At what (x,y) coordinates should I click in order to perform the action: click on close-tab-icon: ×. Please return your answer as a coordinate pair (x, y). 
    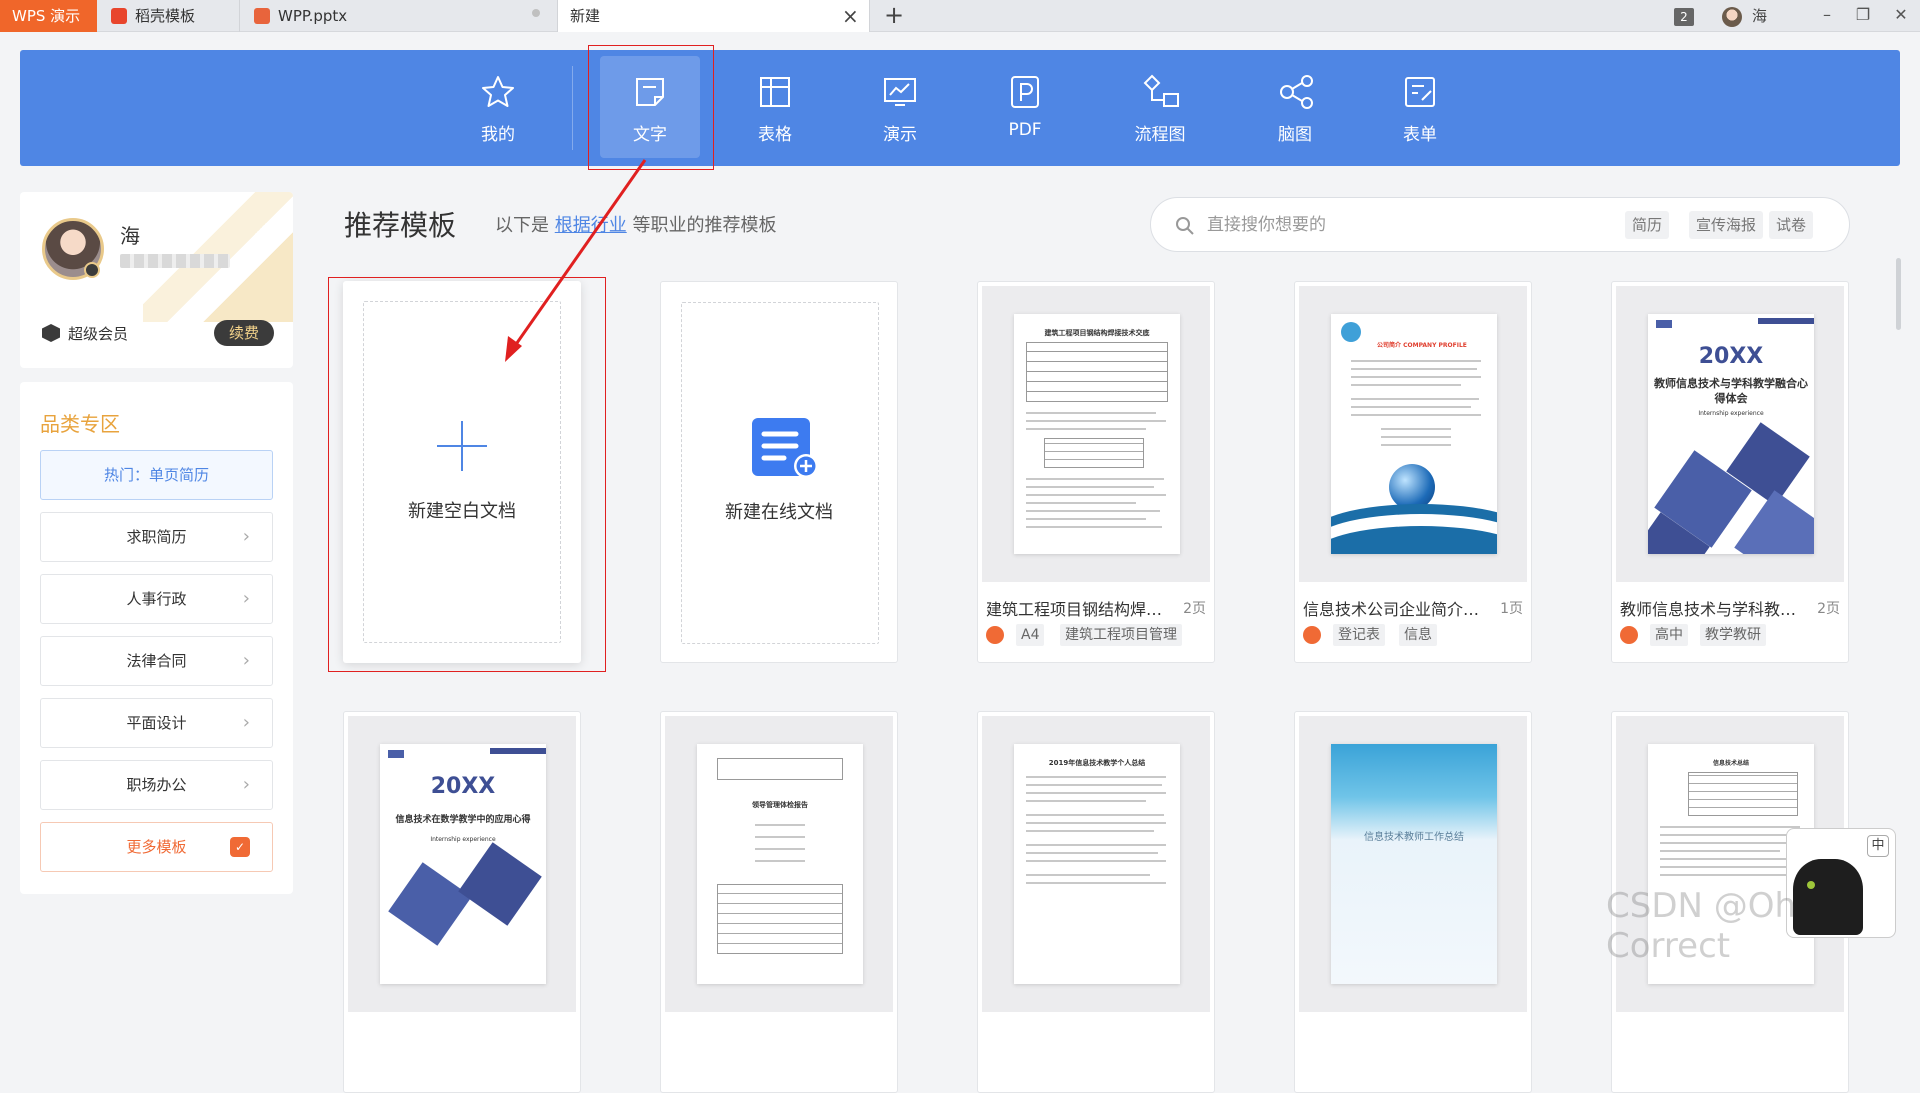
    Looking at the image, I should click on (850, 16).